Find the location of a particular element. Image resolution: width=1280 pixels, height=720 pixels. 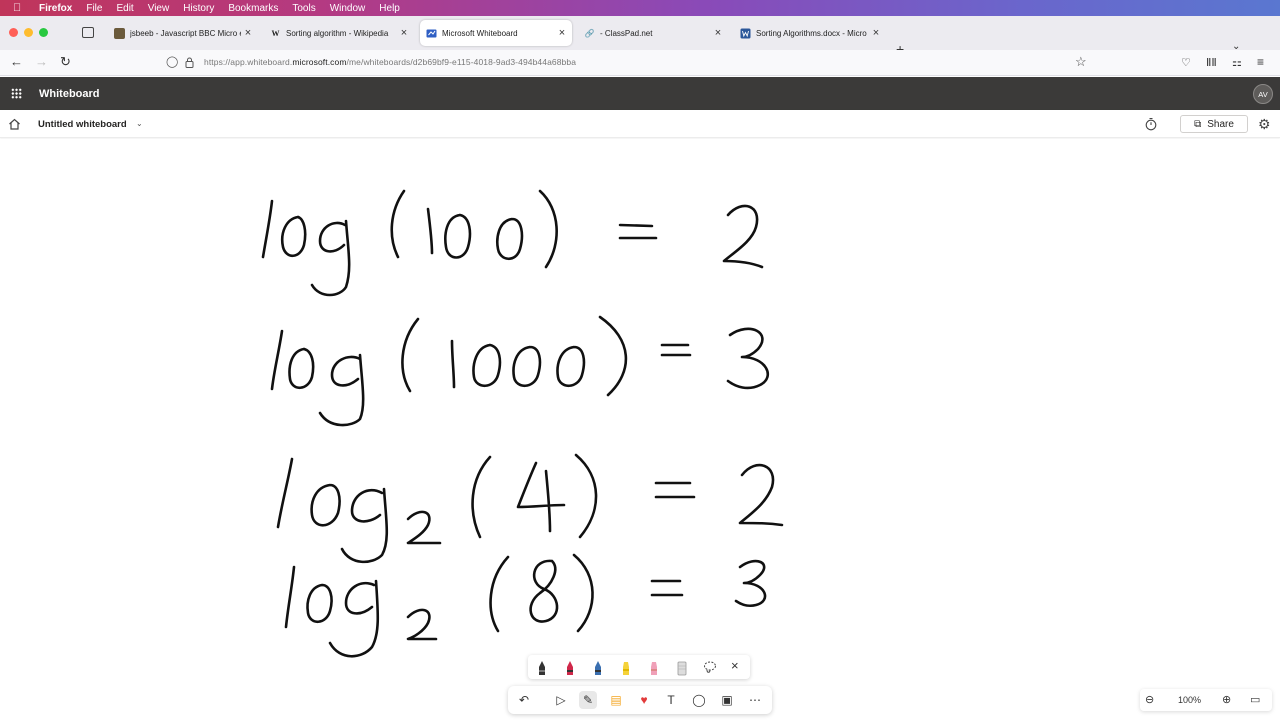

tab-title: Microsoft Whiteboard is located at coordinates (480, 33).